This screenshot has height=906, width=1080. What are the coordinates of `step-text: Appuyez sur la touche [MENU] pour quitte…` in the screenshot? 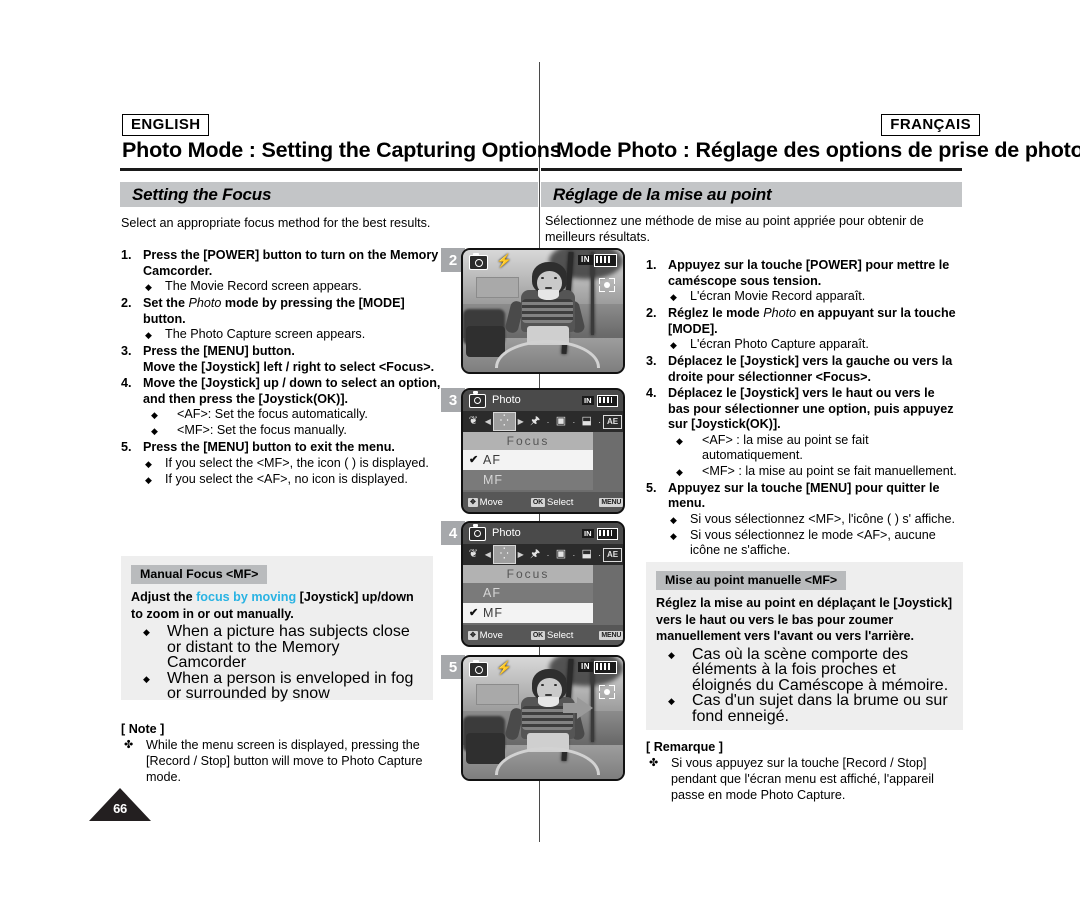 It's located at (813, 520).